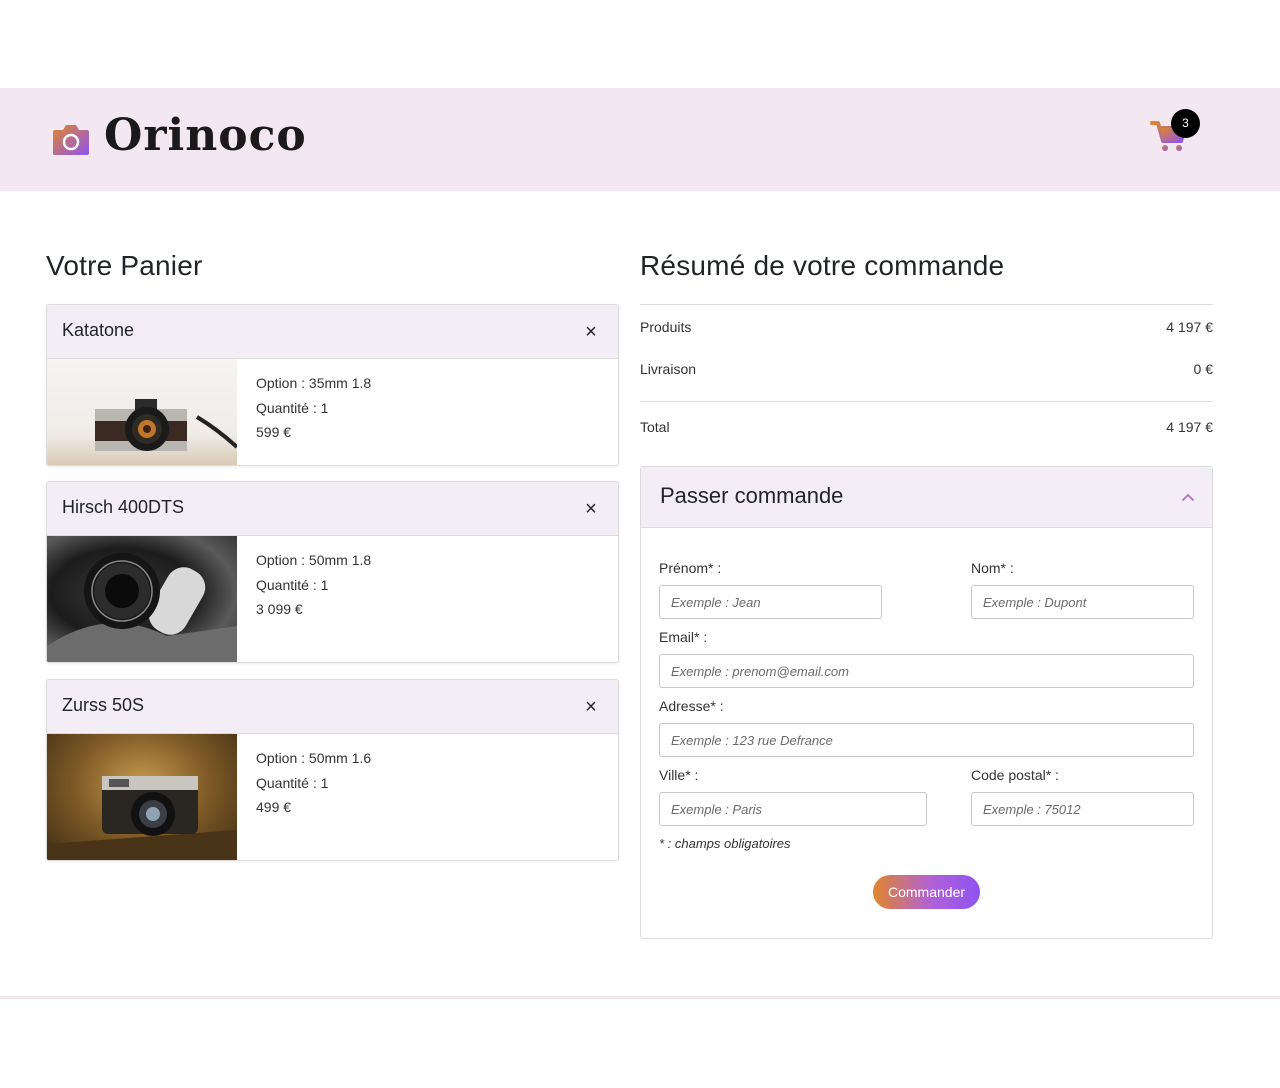  What do you see at coordinates (1082, 809) in the screenshot?
I see `zip-input` at bounding box center [1082, 809].